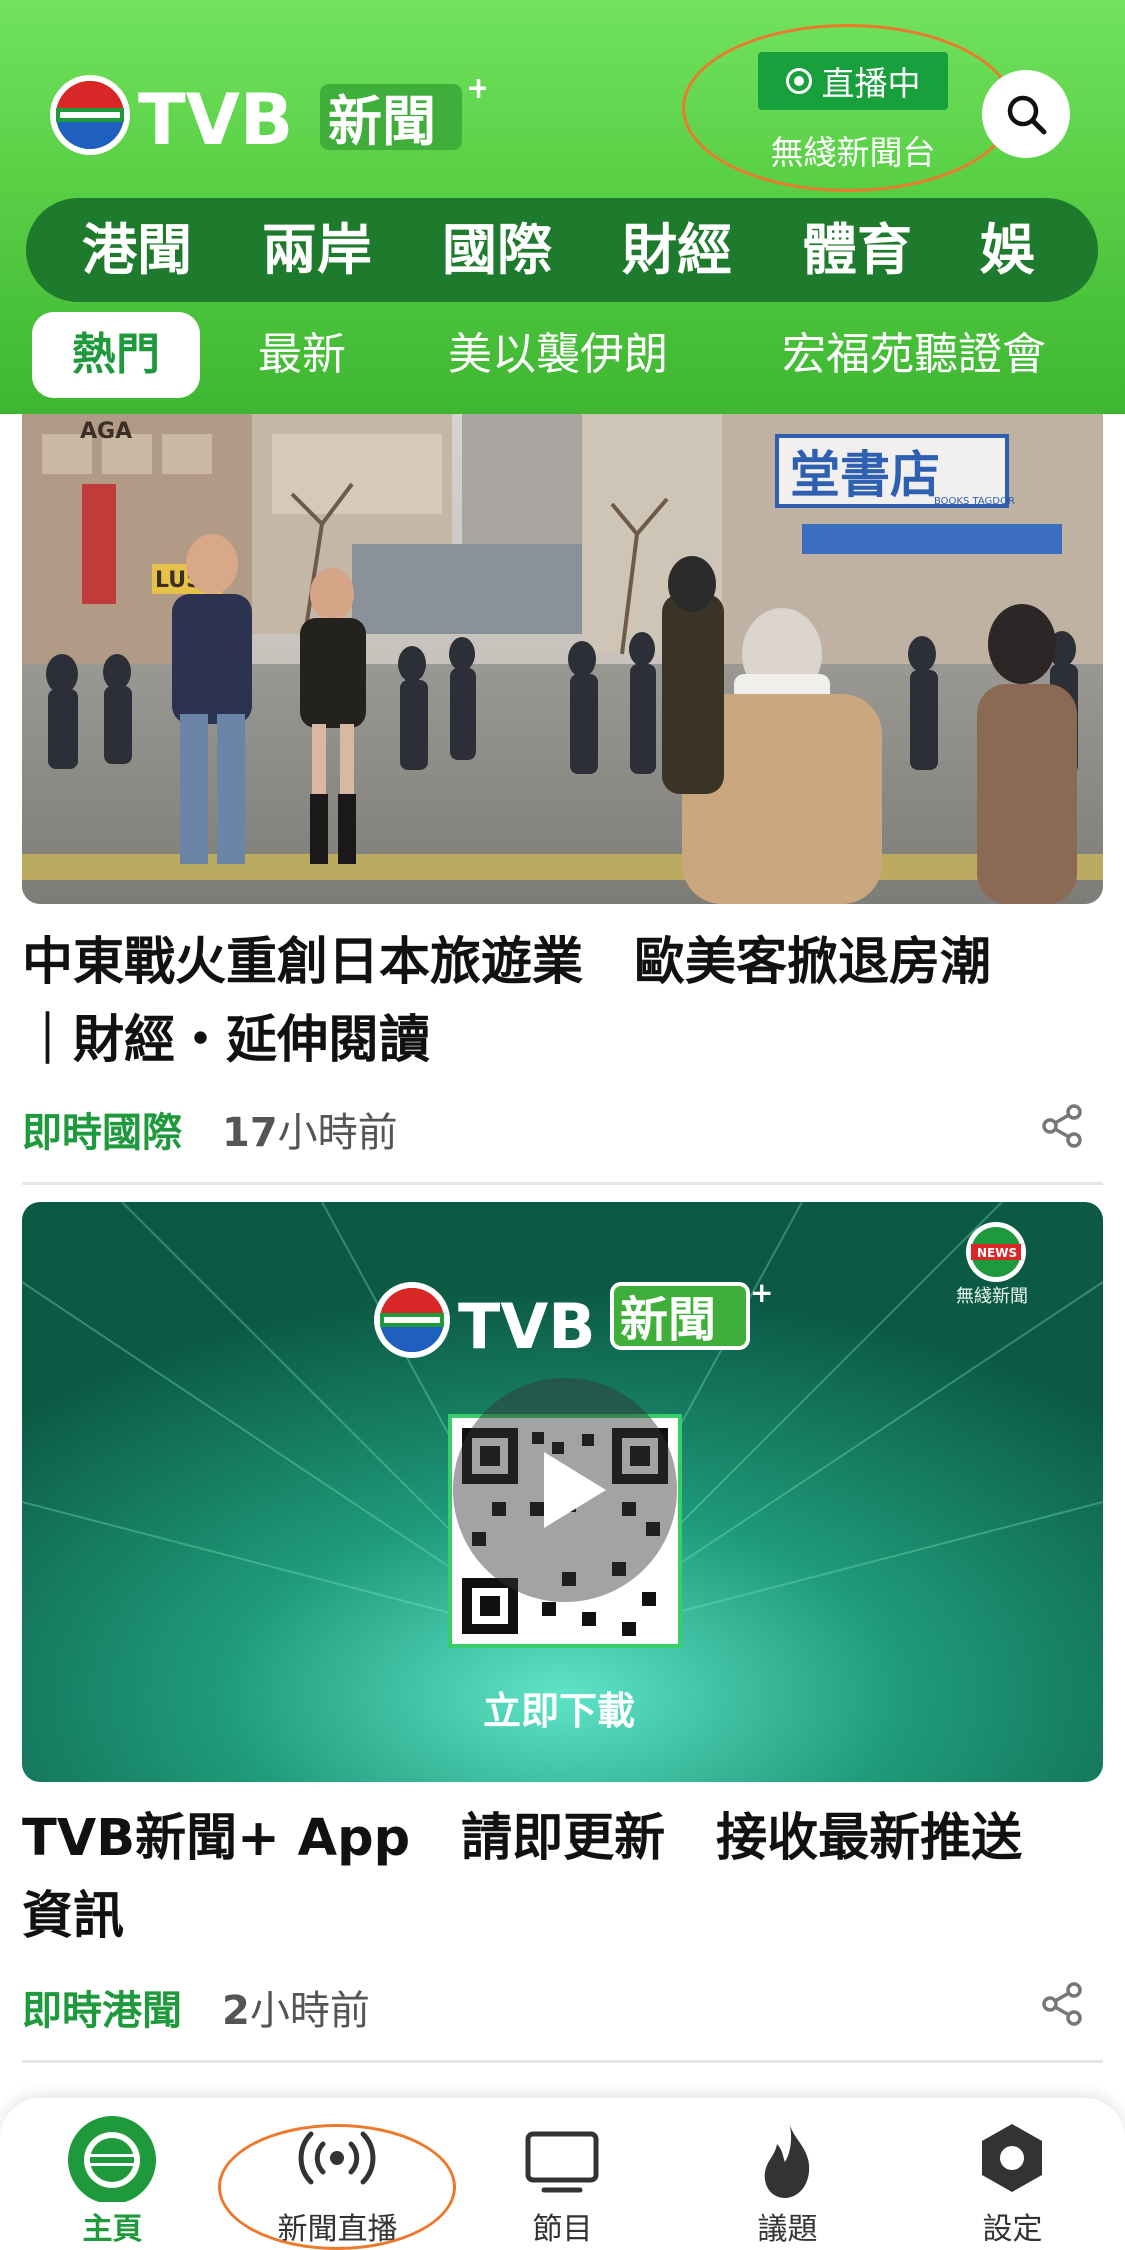 Image resolution: width=1125 pixels, height=2250 pixels. I want to click on article-time-number: 2, so click(236, 2011).